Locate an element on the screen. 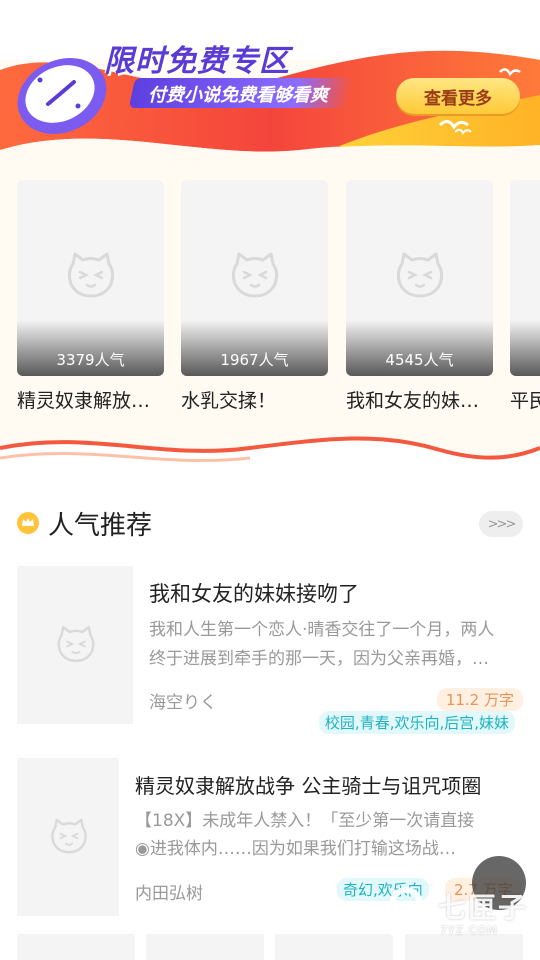 The width and height of the screenshot is (540, 960). book-author: 内田弘树 is located at coordinates (169, 894).